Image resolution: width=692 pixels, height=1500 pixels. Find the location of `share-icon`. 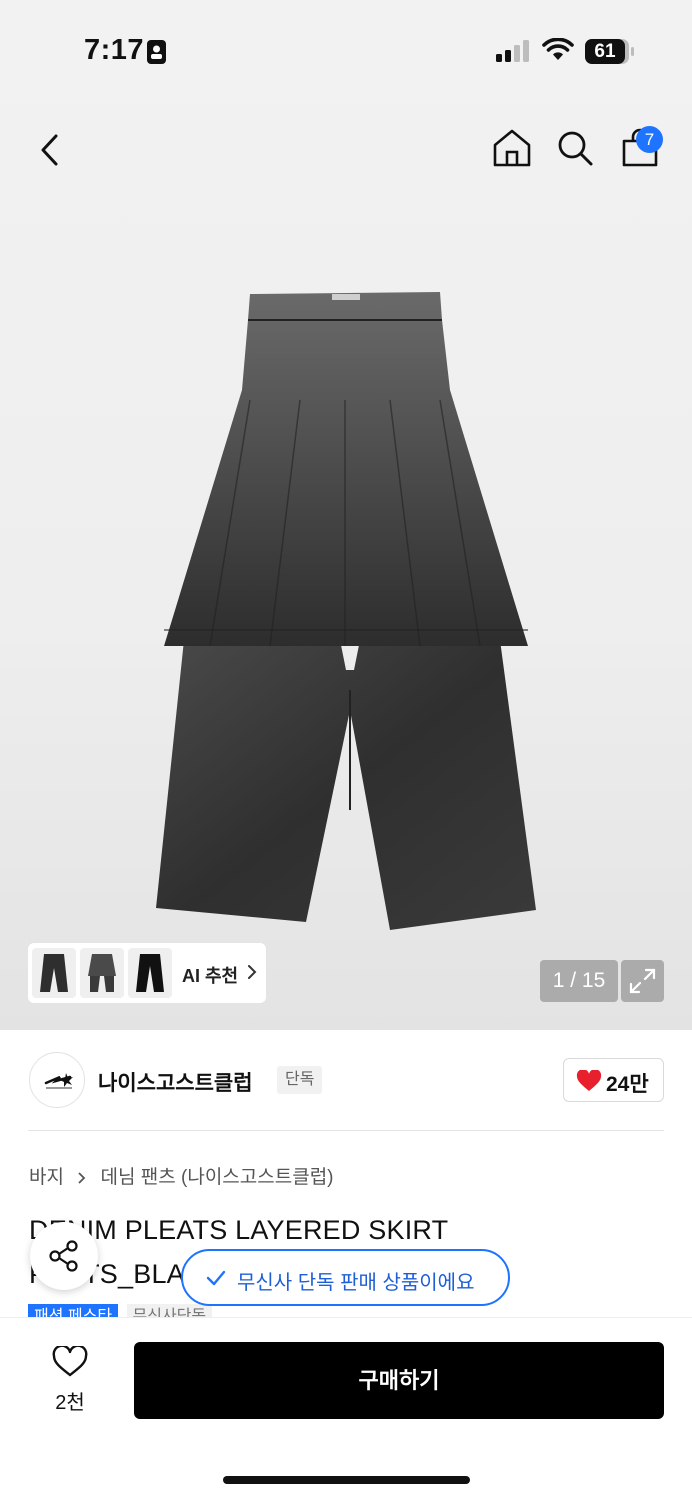

share-icon is located at coordinates (63, 1256).